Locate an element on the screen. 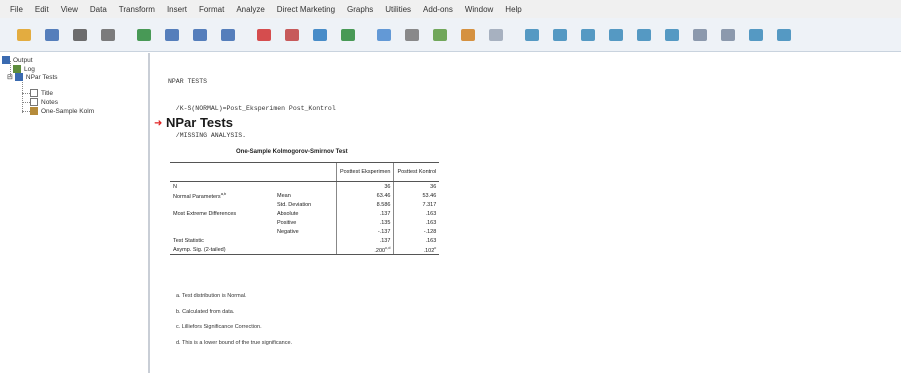 The height and width of the screenshot is (373, 901). book-icon is located at coordinates (18, 77).